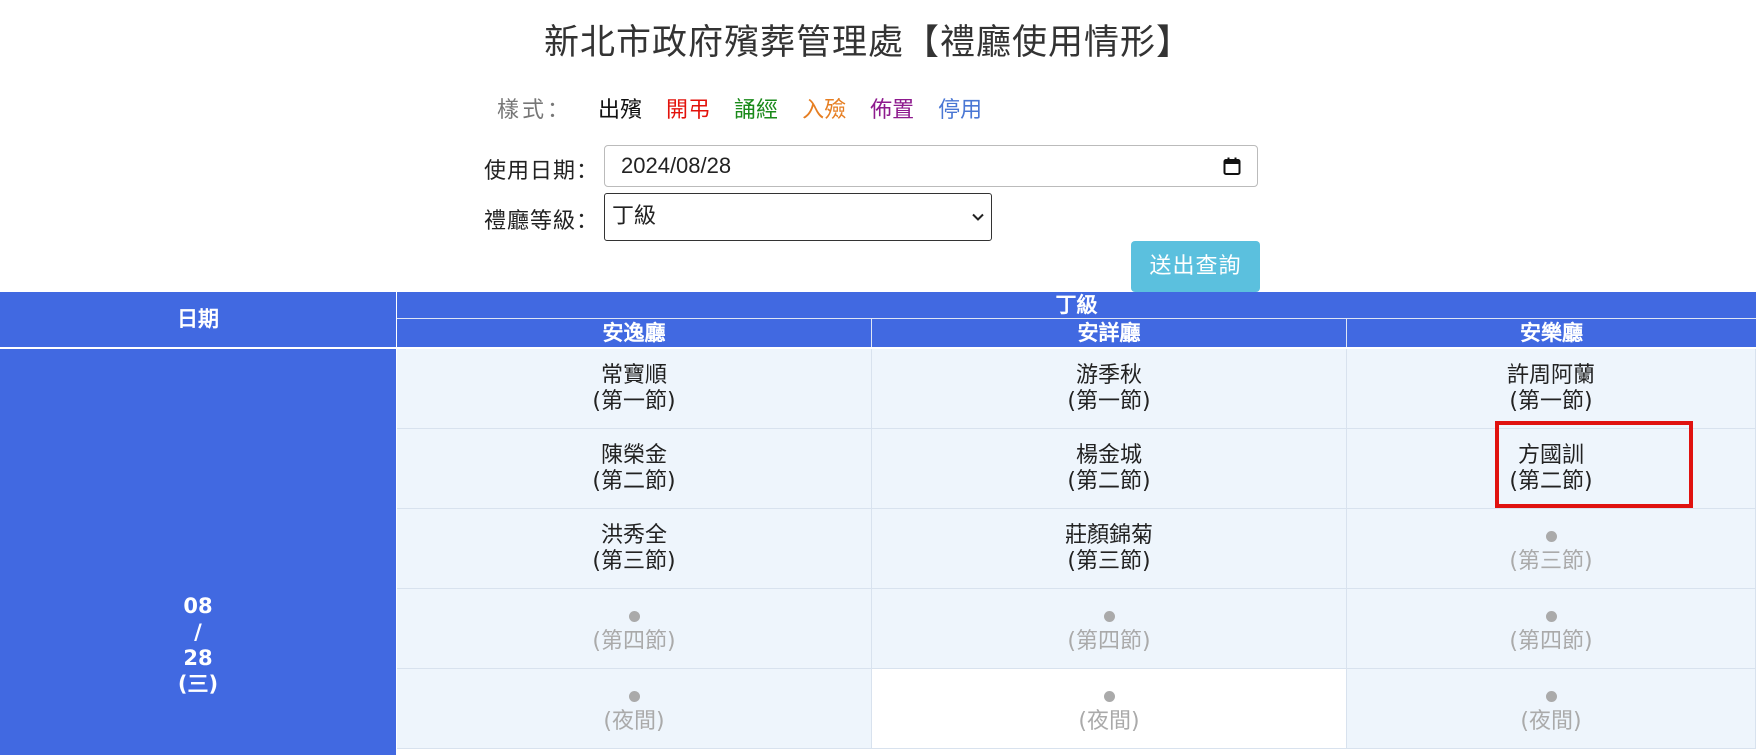  What do you see at coordinates (1594, 464) in the screenshot?
I see `highlight-box` at bounding box center [1594, 464].